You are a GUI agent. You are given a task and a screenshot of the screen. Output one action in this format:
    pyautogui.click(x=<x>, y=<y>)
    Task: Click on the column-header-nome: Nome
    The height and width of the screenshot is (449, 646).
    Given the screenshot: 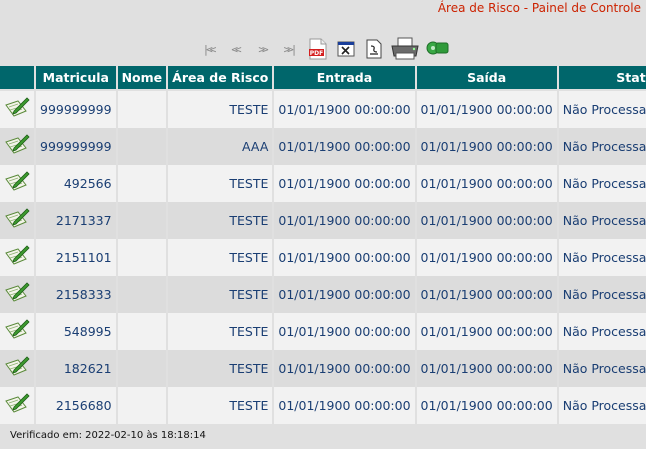 What is the action you would take?
    pyautogui.click(x=142, y=78)
    